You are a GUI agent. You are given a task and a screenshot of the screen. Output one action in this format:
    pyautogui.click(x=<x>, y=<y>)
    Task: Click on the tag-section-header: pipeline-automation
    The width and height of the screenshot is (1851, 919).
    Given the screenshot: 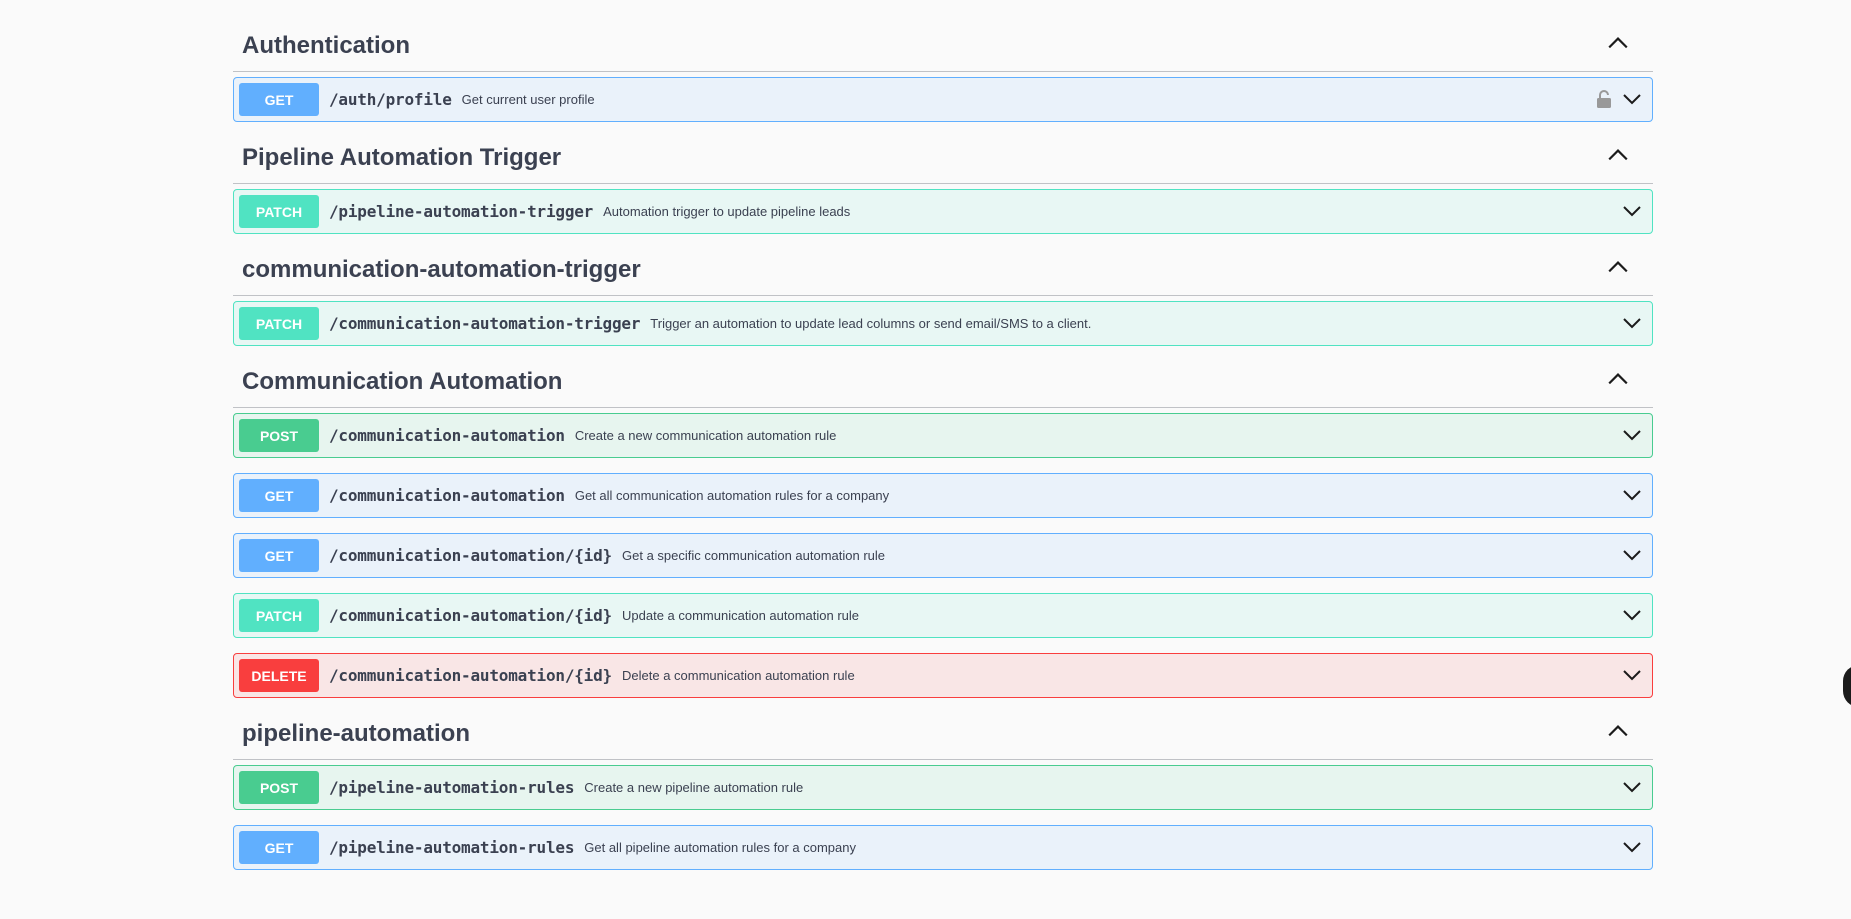 What is the action you would take?
    pyautogui.click(x=943, y=729)
    